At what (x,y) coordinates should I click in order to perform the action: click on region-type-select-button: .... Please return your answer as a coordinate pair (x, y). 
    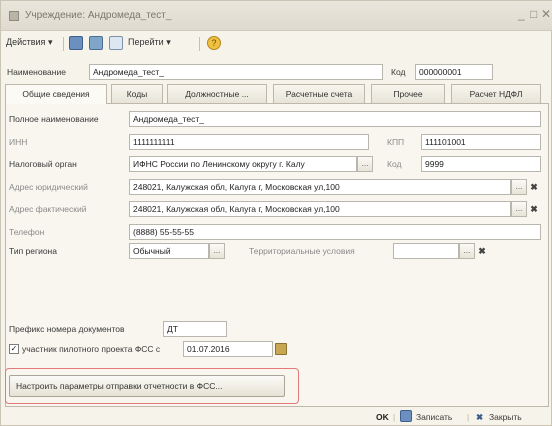
    Looking at the image, I should click on (217, 251).